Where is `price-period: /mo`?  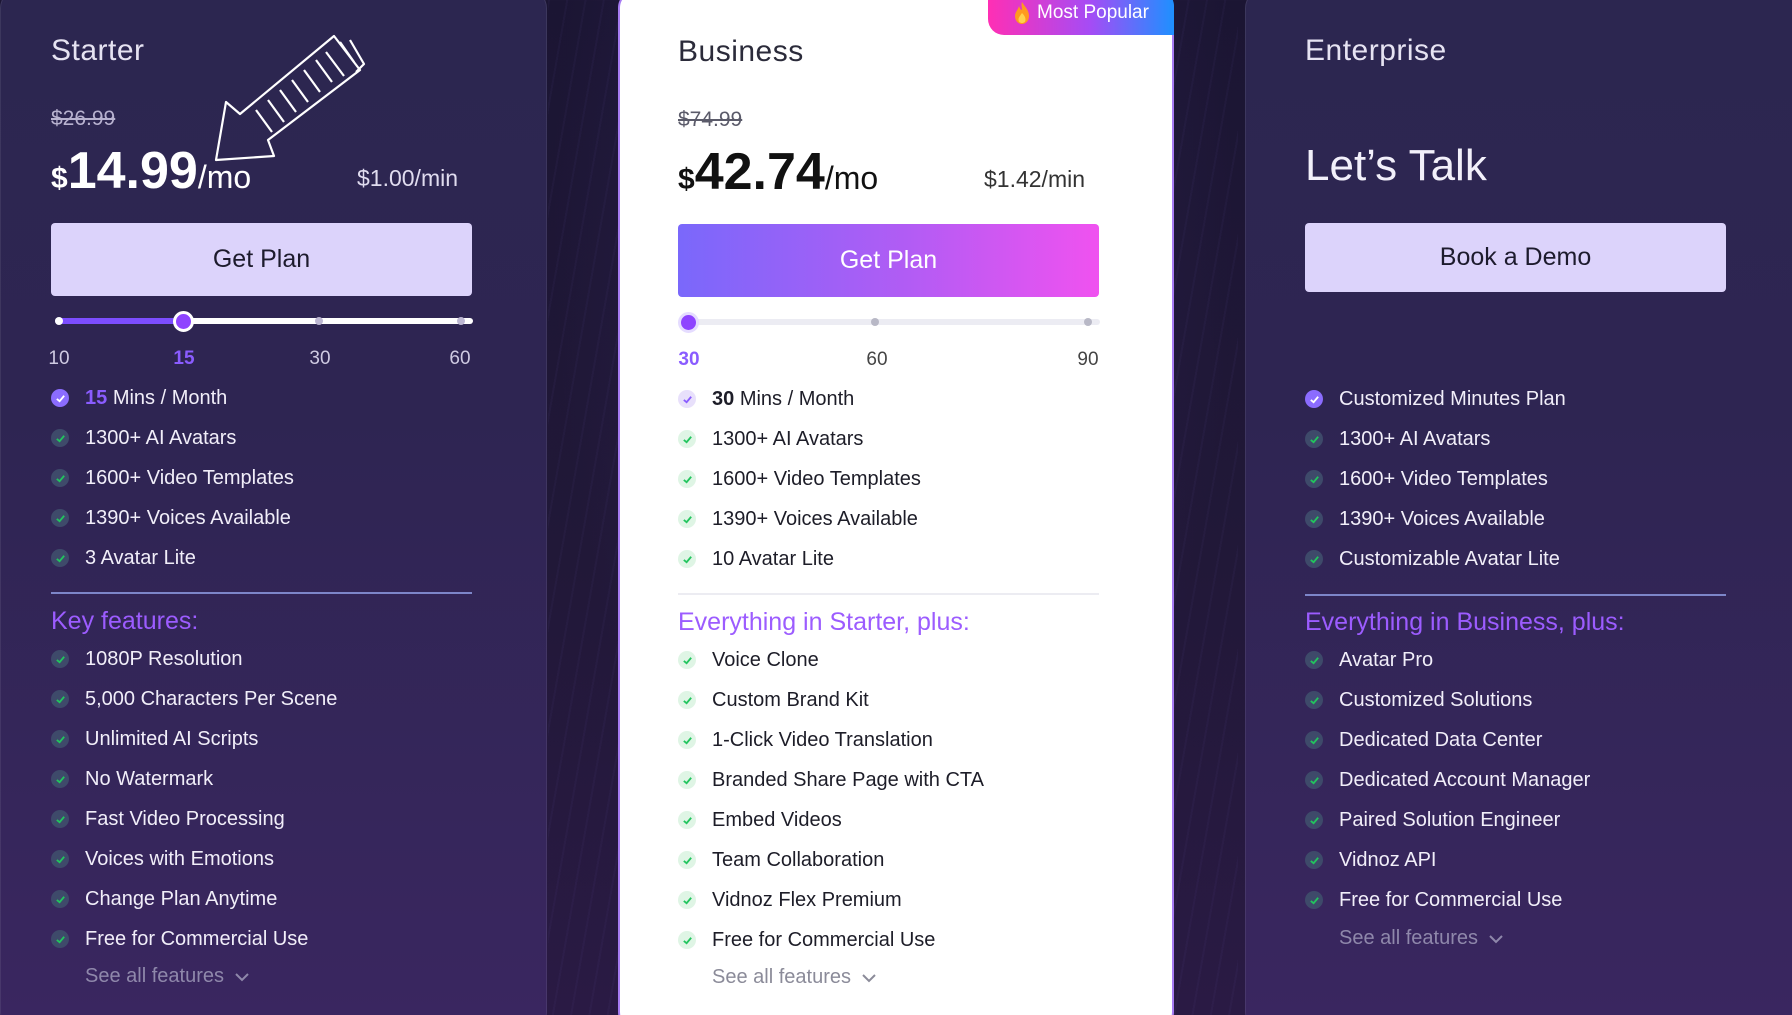
price-period: /mo is located at coordinates (851, 178).